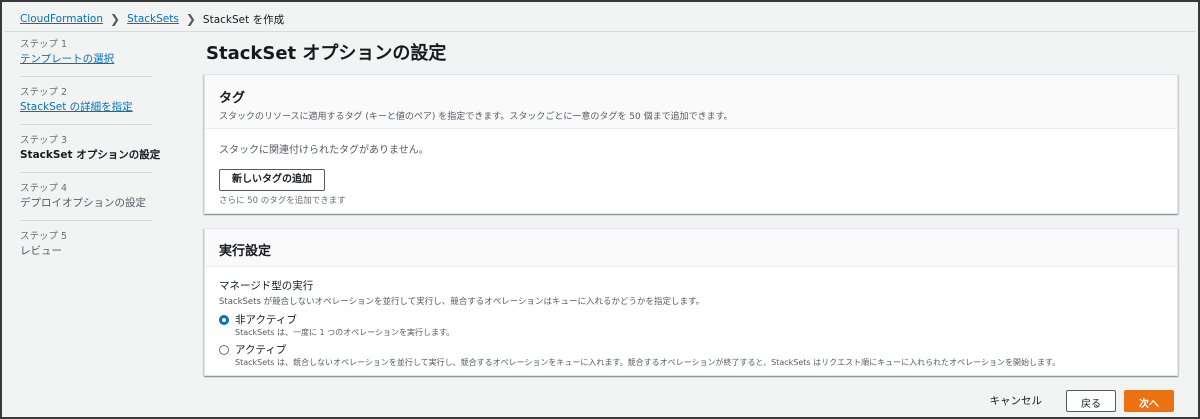  I want to click on next-button: 次へ, so click(1149, 400).